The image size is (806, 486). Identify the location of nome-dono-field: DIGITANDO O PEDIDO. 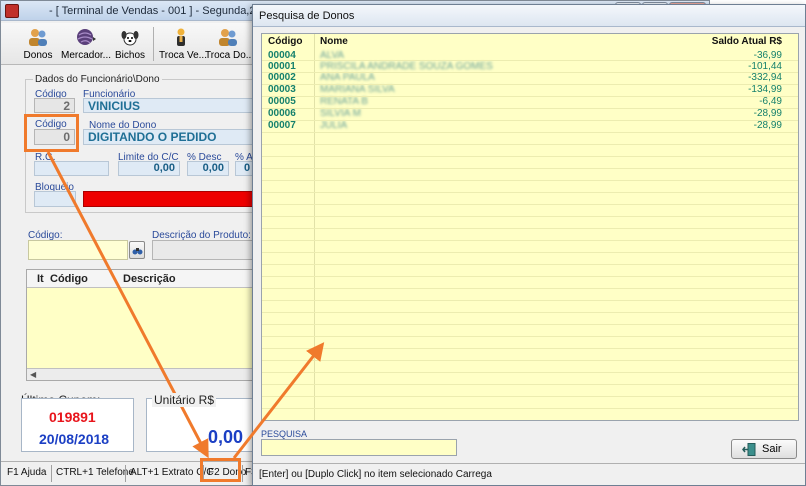
(169, 137).